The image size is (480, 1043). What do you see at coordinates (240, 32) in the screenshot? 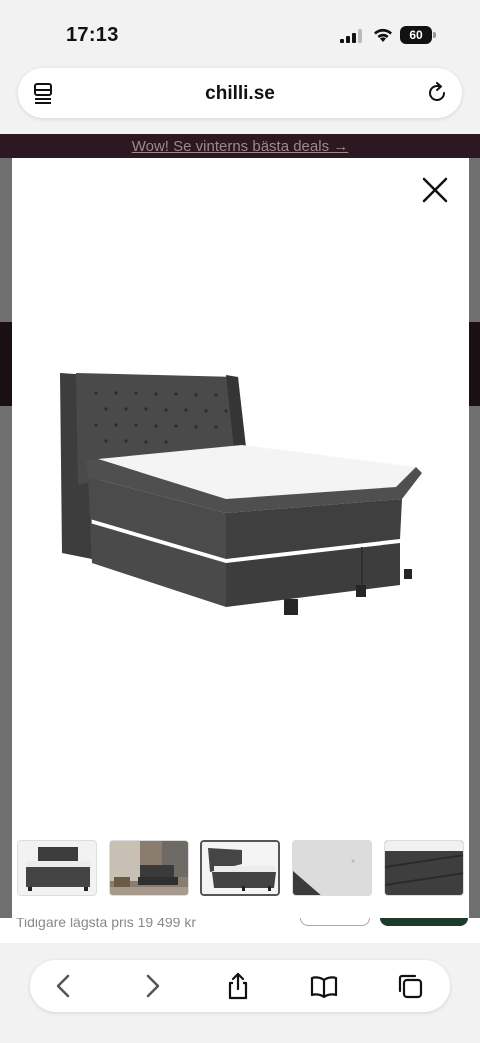
I see `status-bar: 17:13 60` at bounding box center [240, 32].